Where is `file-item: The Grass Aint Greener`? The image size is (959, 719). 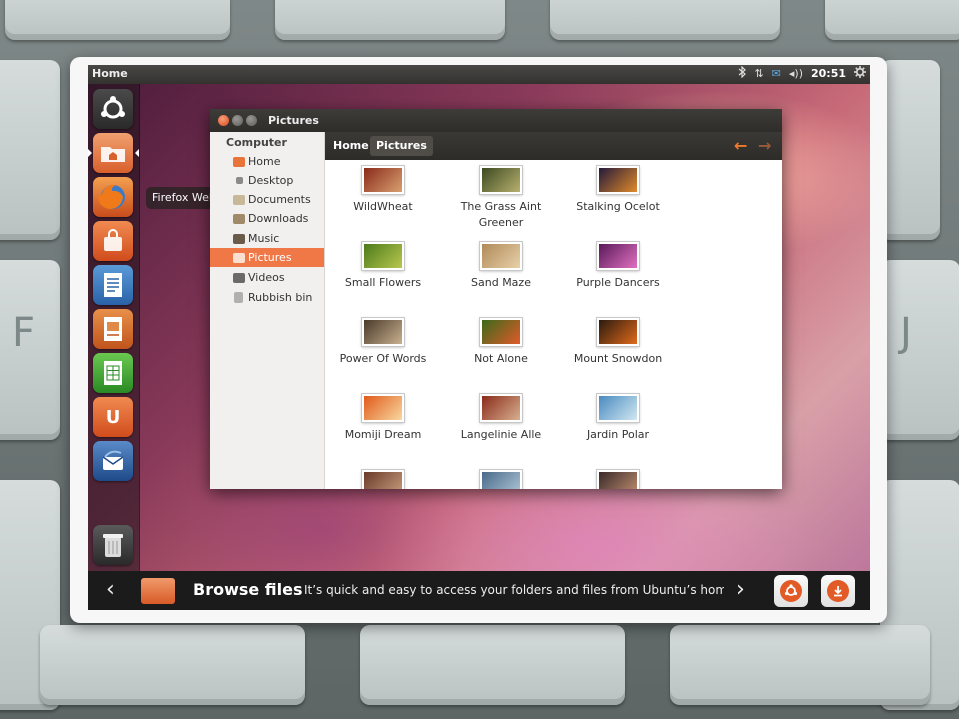
file-item: The Grass Aint Greener is located at coordinates (501, 198).